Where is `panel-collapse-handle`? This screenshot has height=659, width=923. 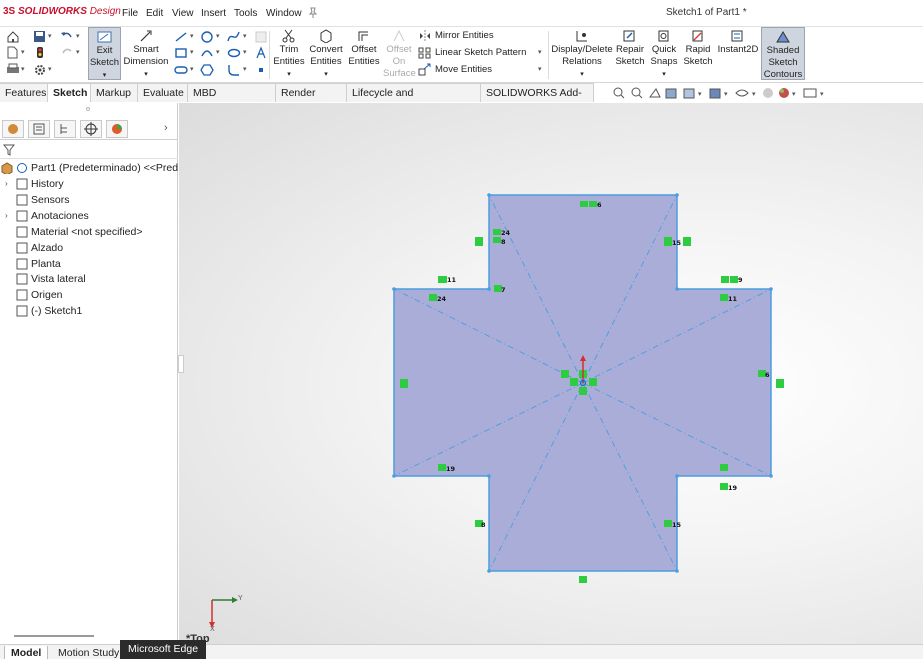 panel-collapse-handle is located at coordinates (181, 364).